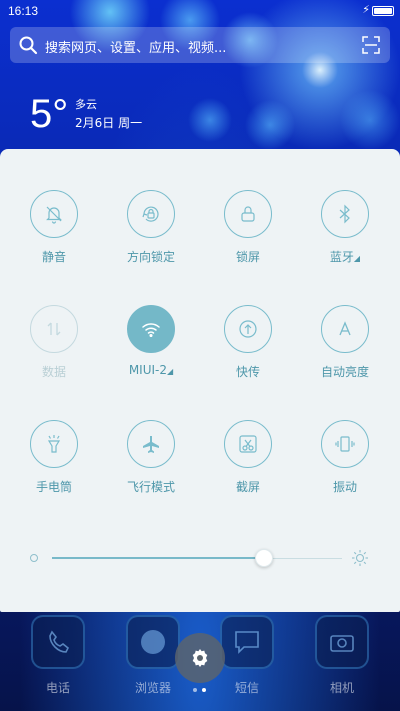 The width and height of the screenshot is (400, 711). What do you see at coordinates (371, 45) in the screenshot?
I see `scan-icon` at bounding box center [371, 45].